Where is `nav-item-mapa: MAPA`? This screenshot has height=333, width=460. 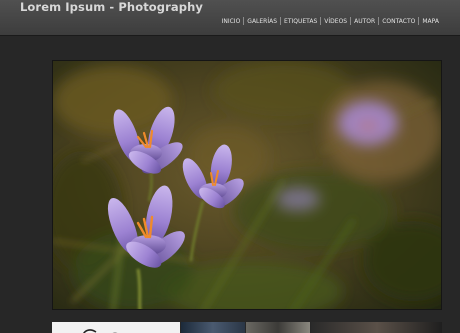
nav-item-mapa: MAPA is located at coordinates (430, 21).